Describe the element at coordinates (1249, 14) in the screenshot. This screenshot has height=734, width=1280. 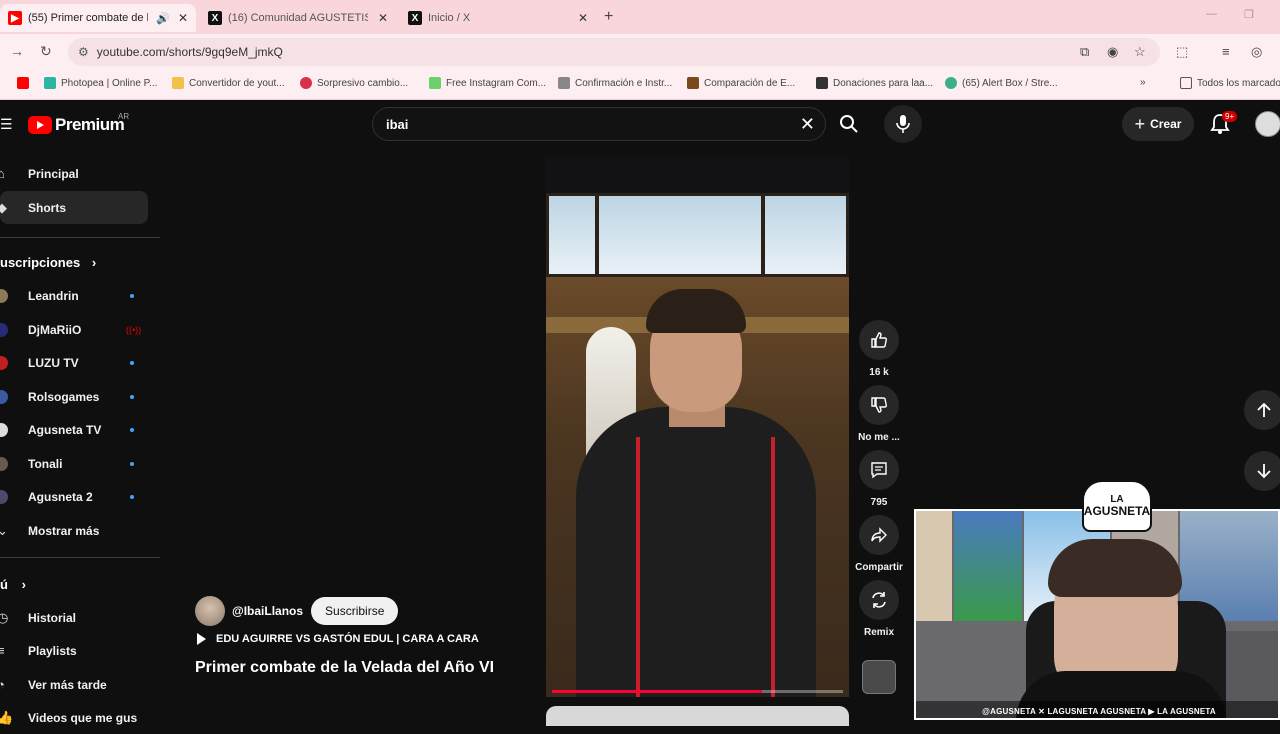
I see `maximize-icon: ❐` at that location.